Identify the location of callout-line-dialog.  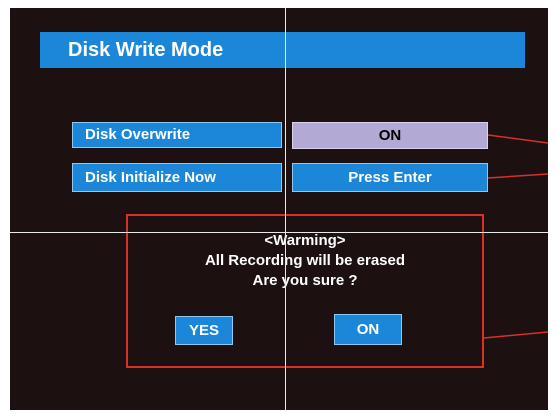
(515, 335).